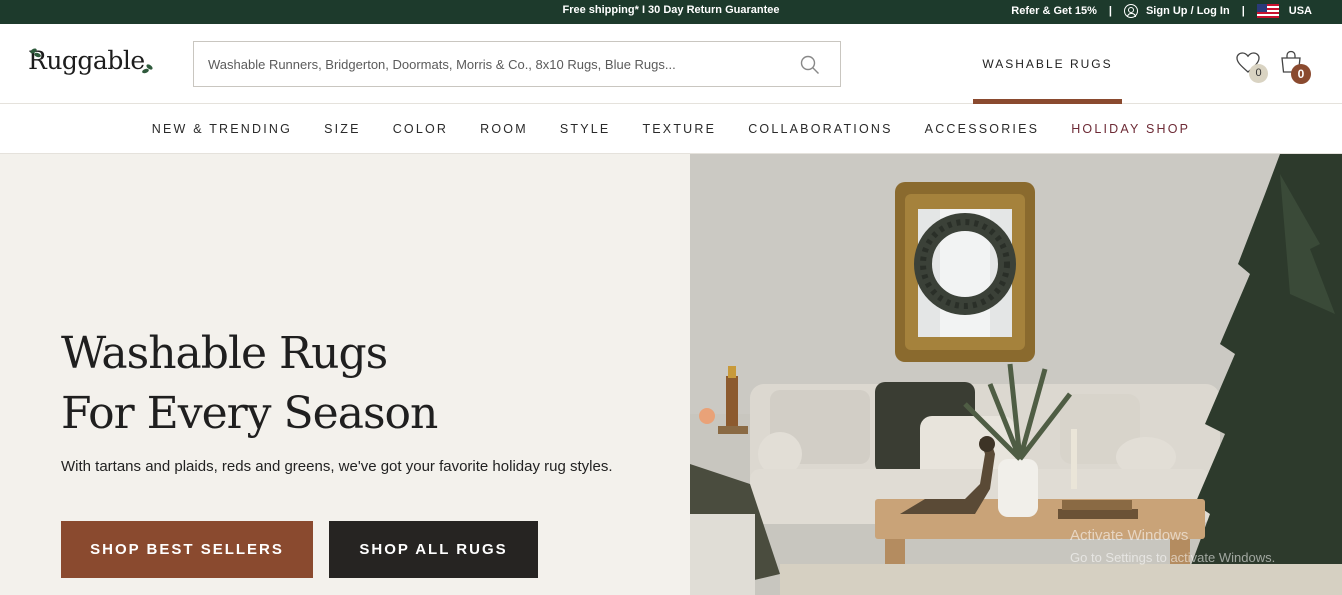  What do you see at coordinates (420, 129) in the screenshot?
I see `nav-item-color: COLOR` at bounding box center [420, 129].